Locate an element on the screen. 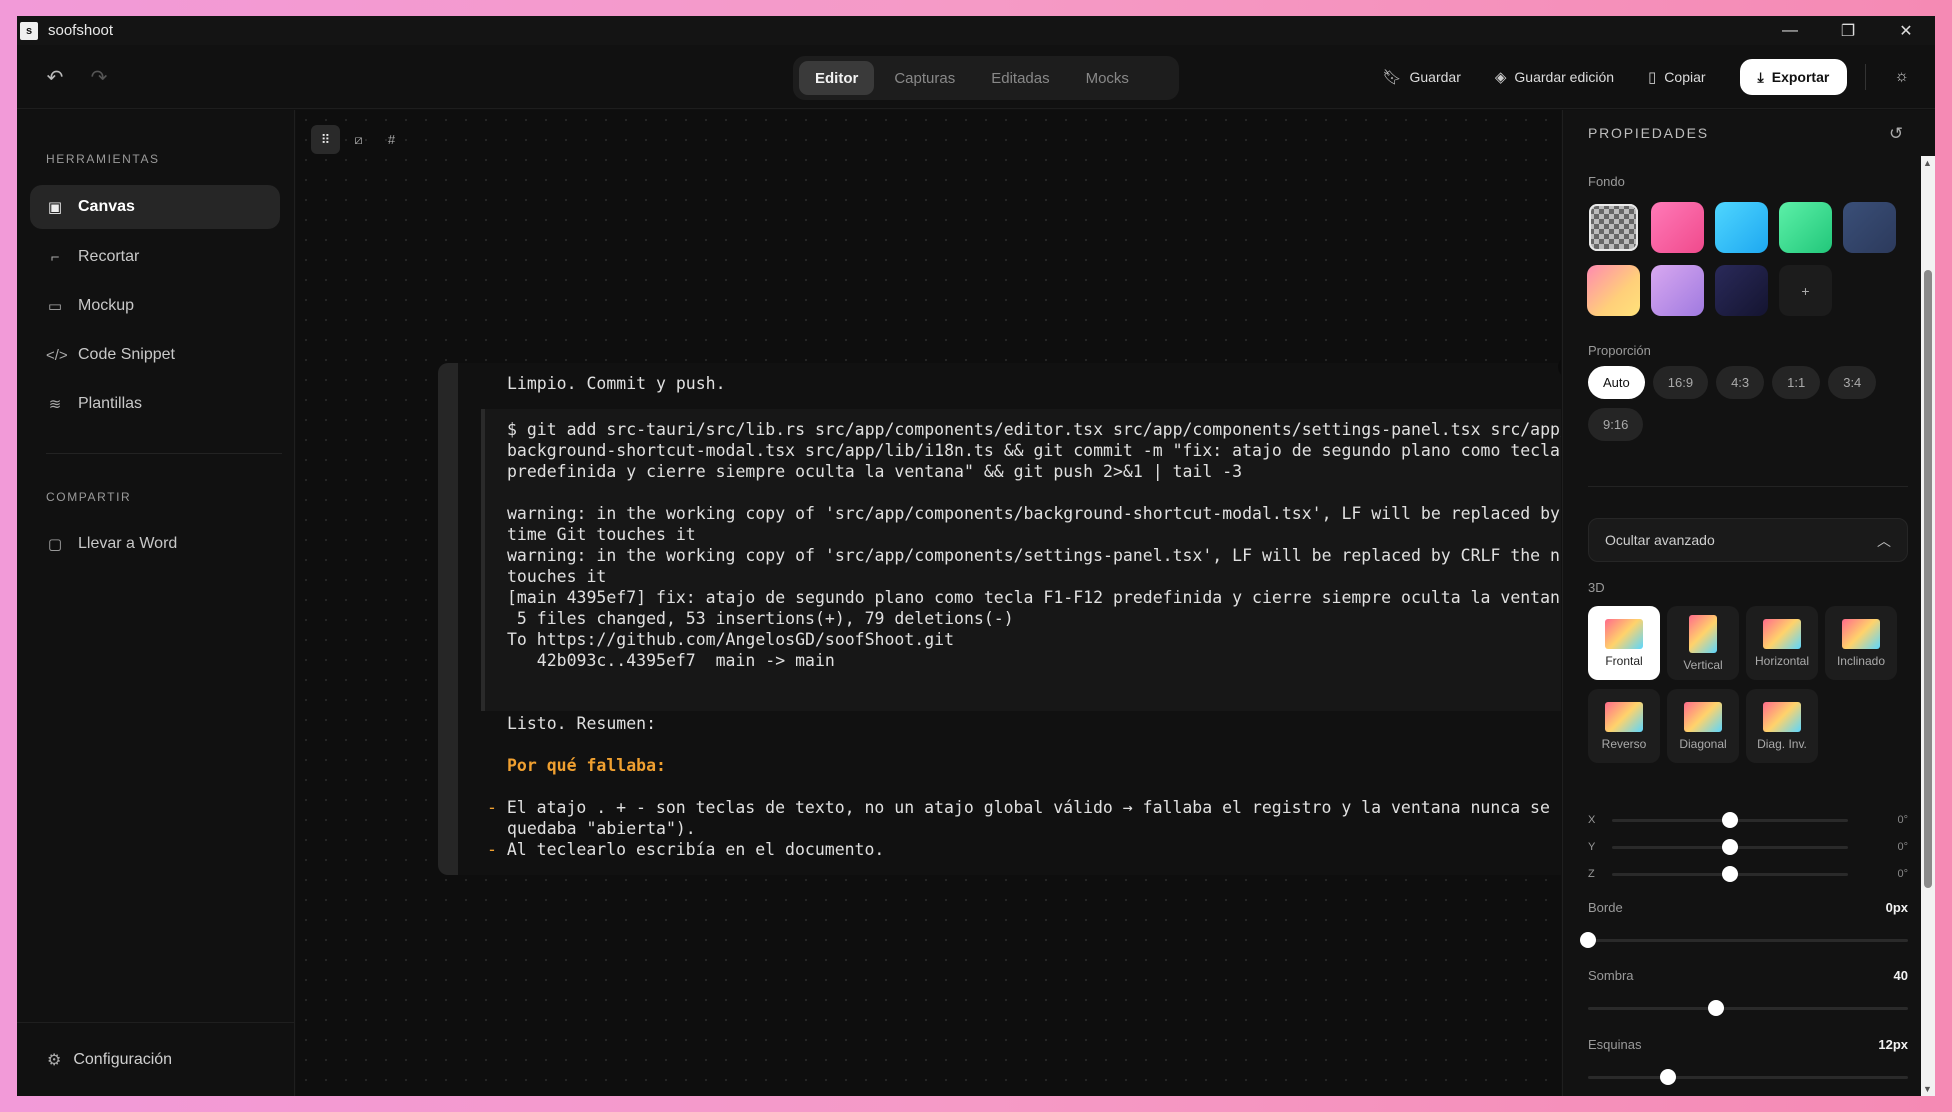  shadow-label: Sombra is located at coordinates (1611, 975).